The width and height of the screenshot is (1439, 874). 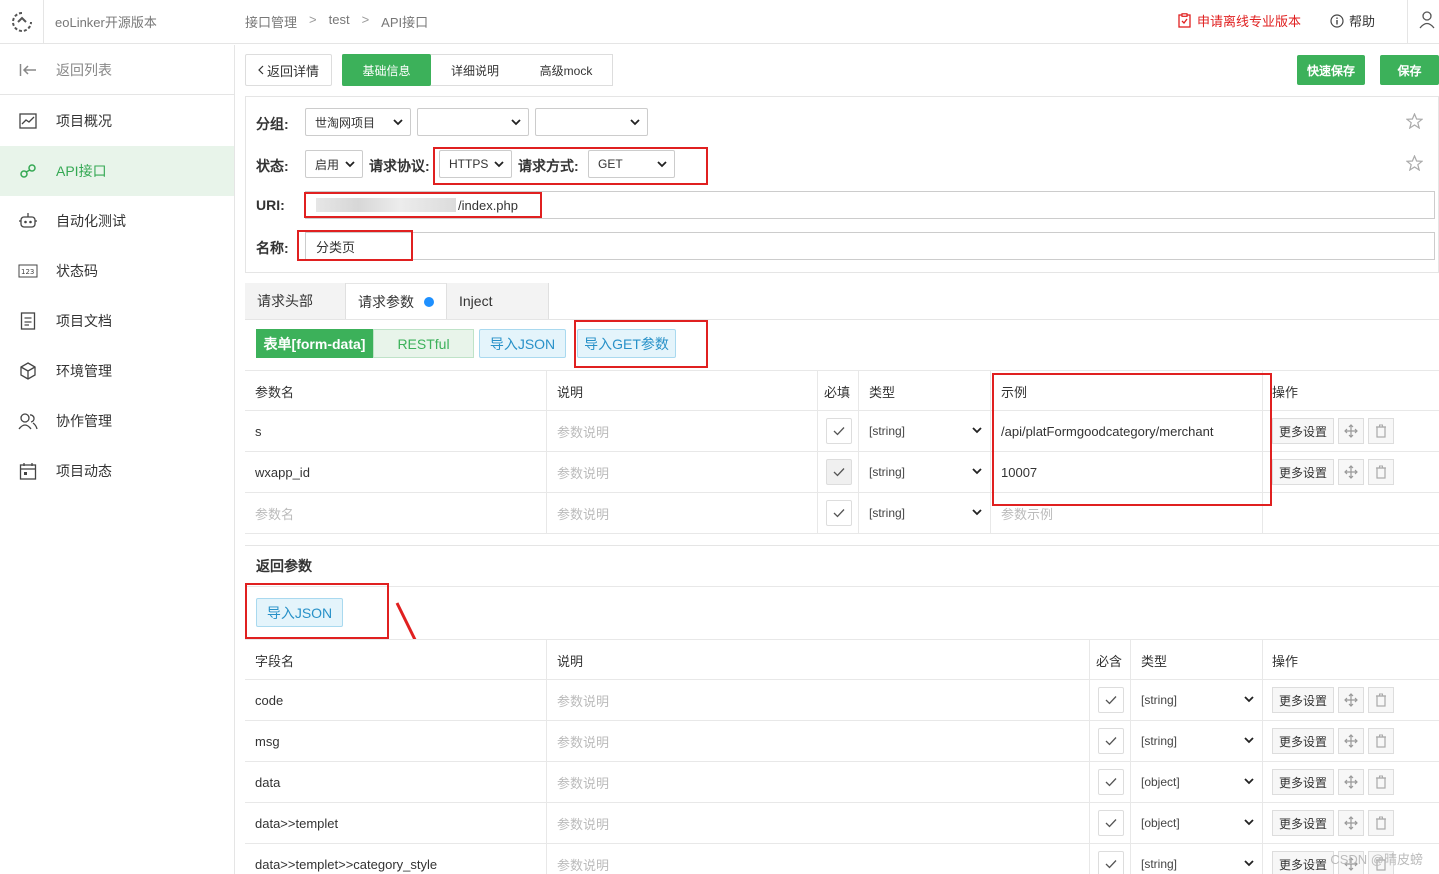 I want to click on breadcrumb-item: test, so click(x=339, y=21).